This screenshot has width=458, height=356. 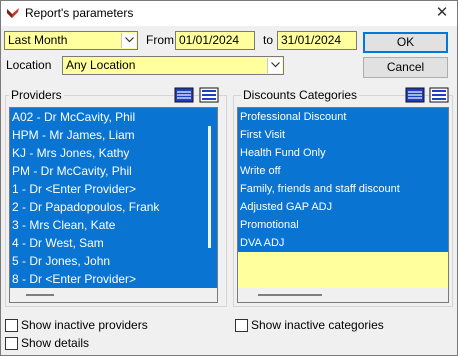 I want to click on list-item: 5 - Dr Jones, John, so click(x=113, y=261).